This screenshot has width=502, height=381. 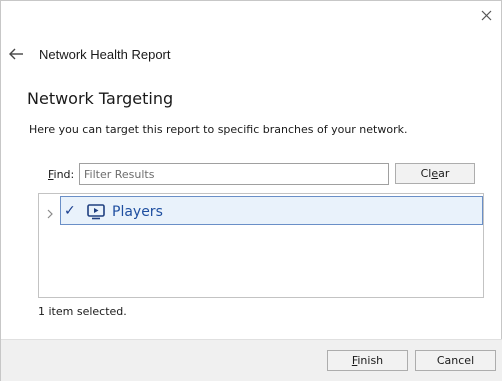 I want to click on find-label: Find:, so click(x=61, y=174).